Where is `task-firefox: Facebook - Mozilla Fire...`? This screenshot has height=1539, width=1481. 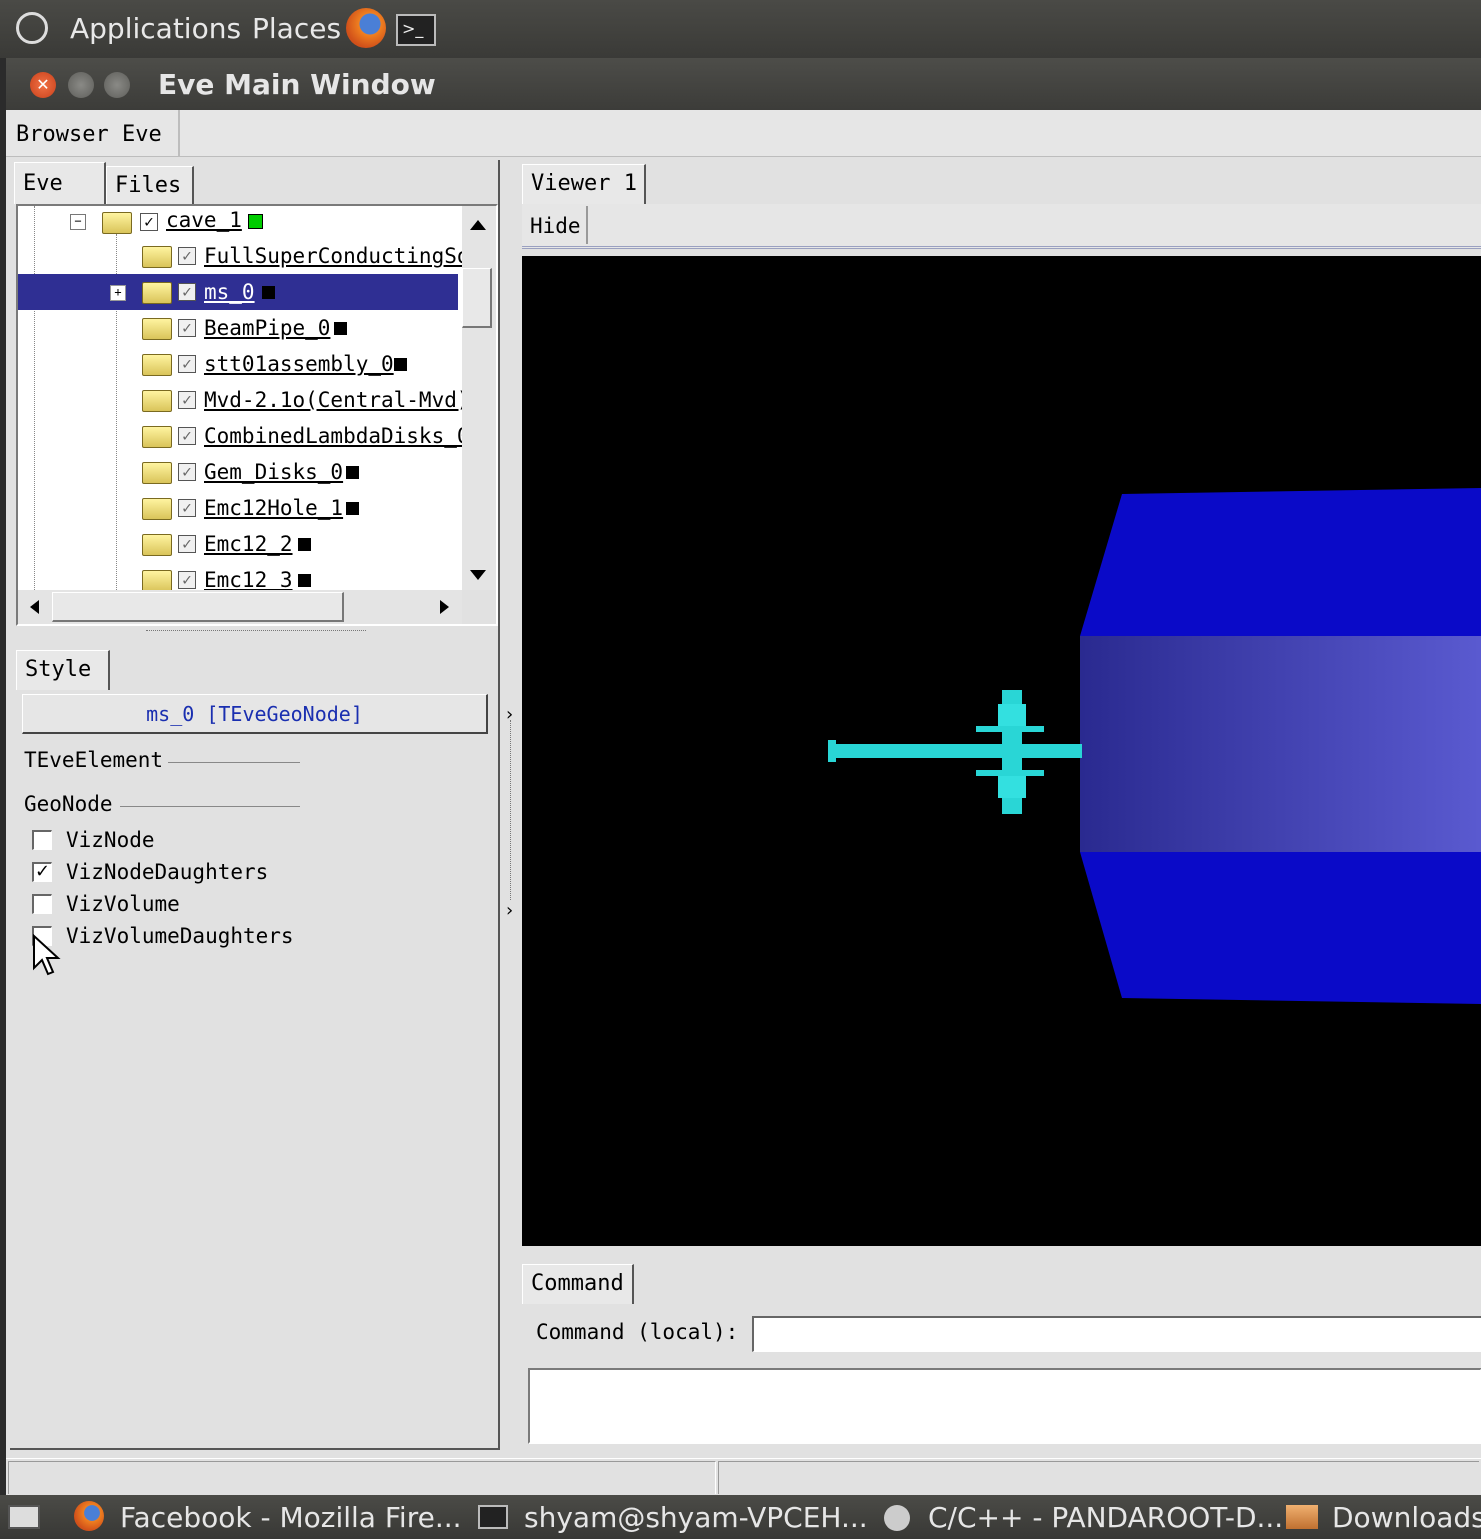 task-firefox: Facebook - Mozilla Fire... is located at coordinates (291, 1517).